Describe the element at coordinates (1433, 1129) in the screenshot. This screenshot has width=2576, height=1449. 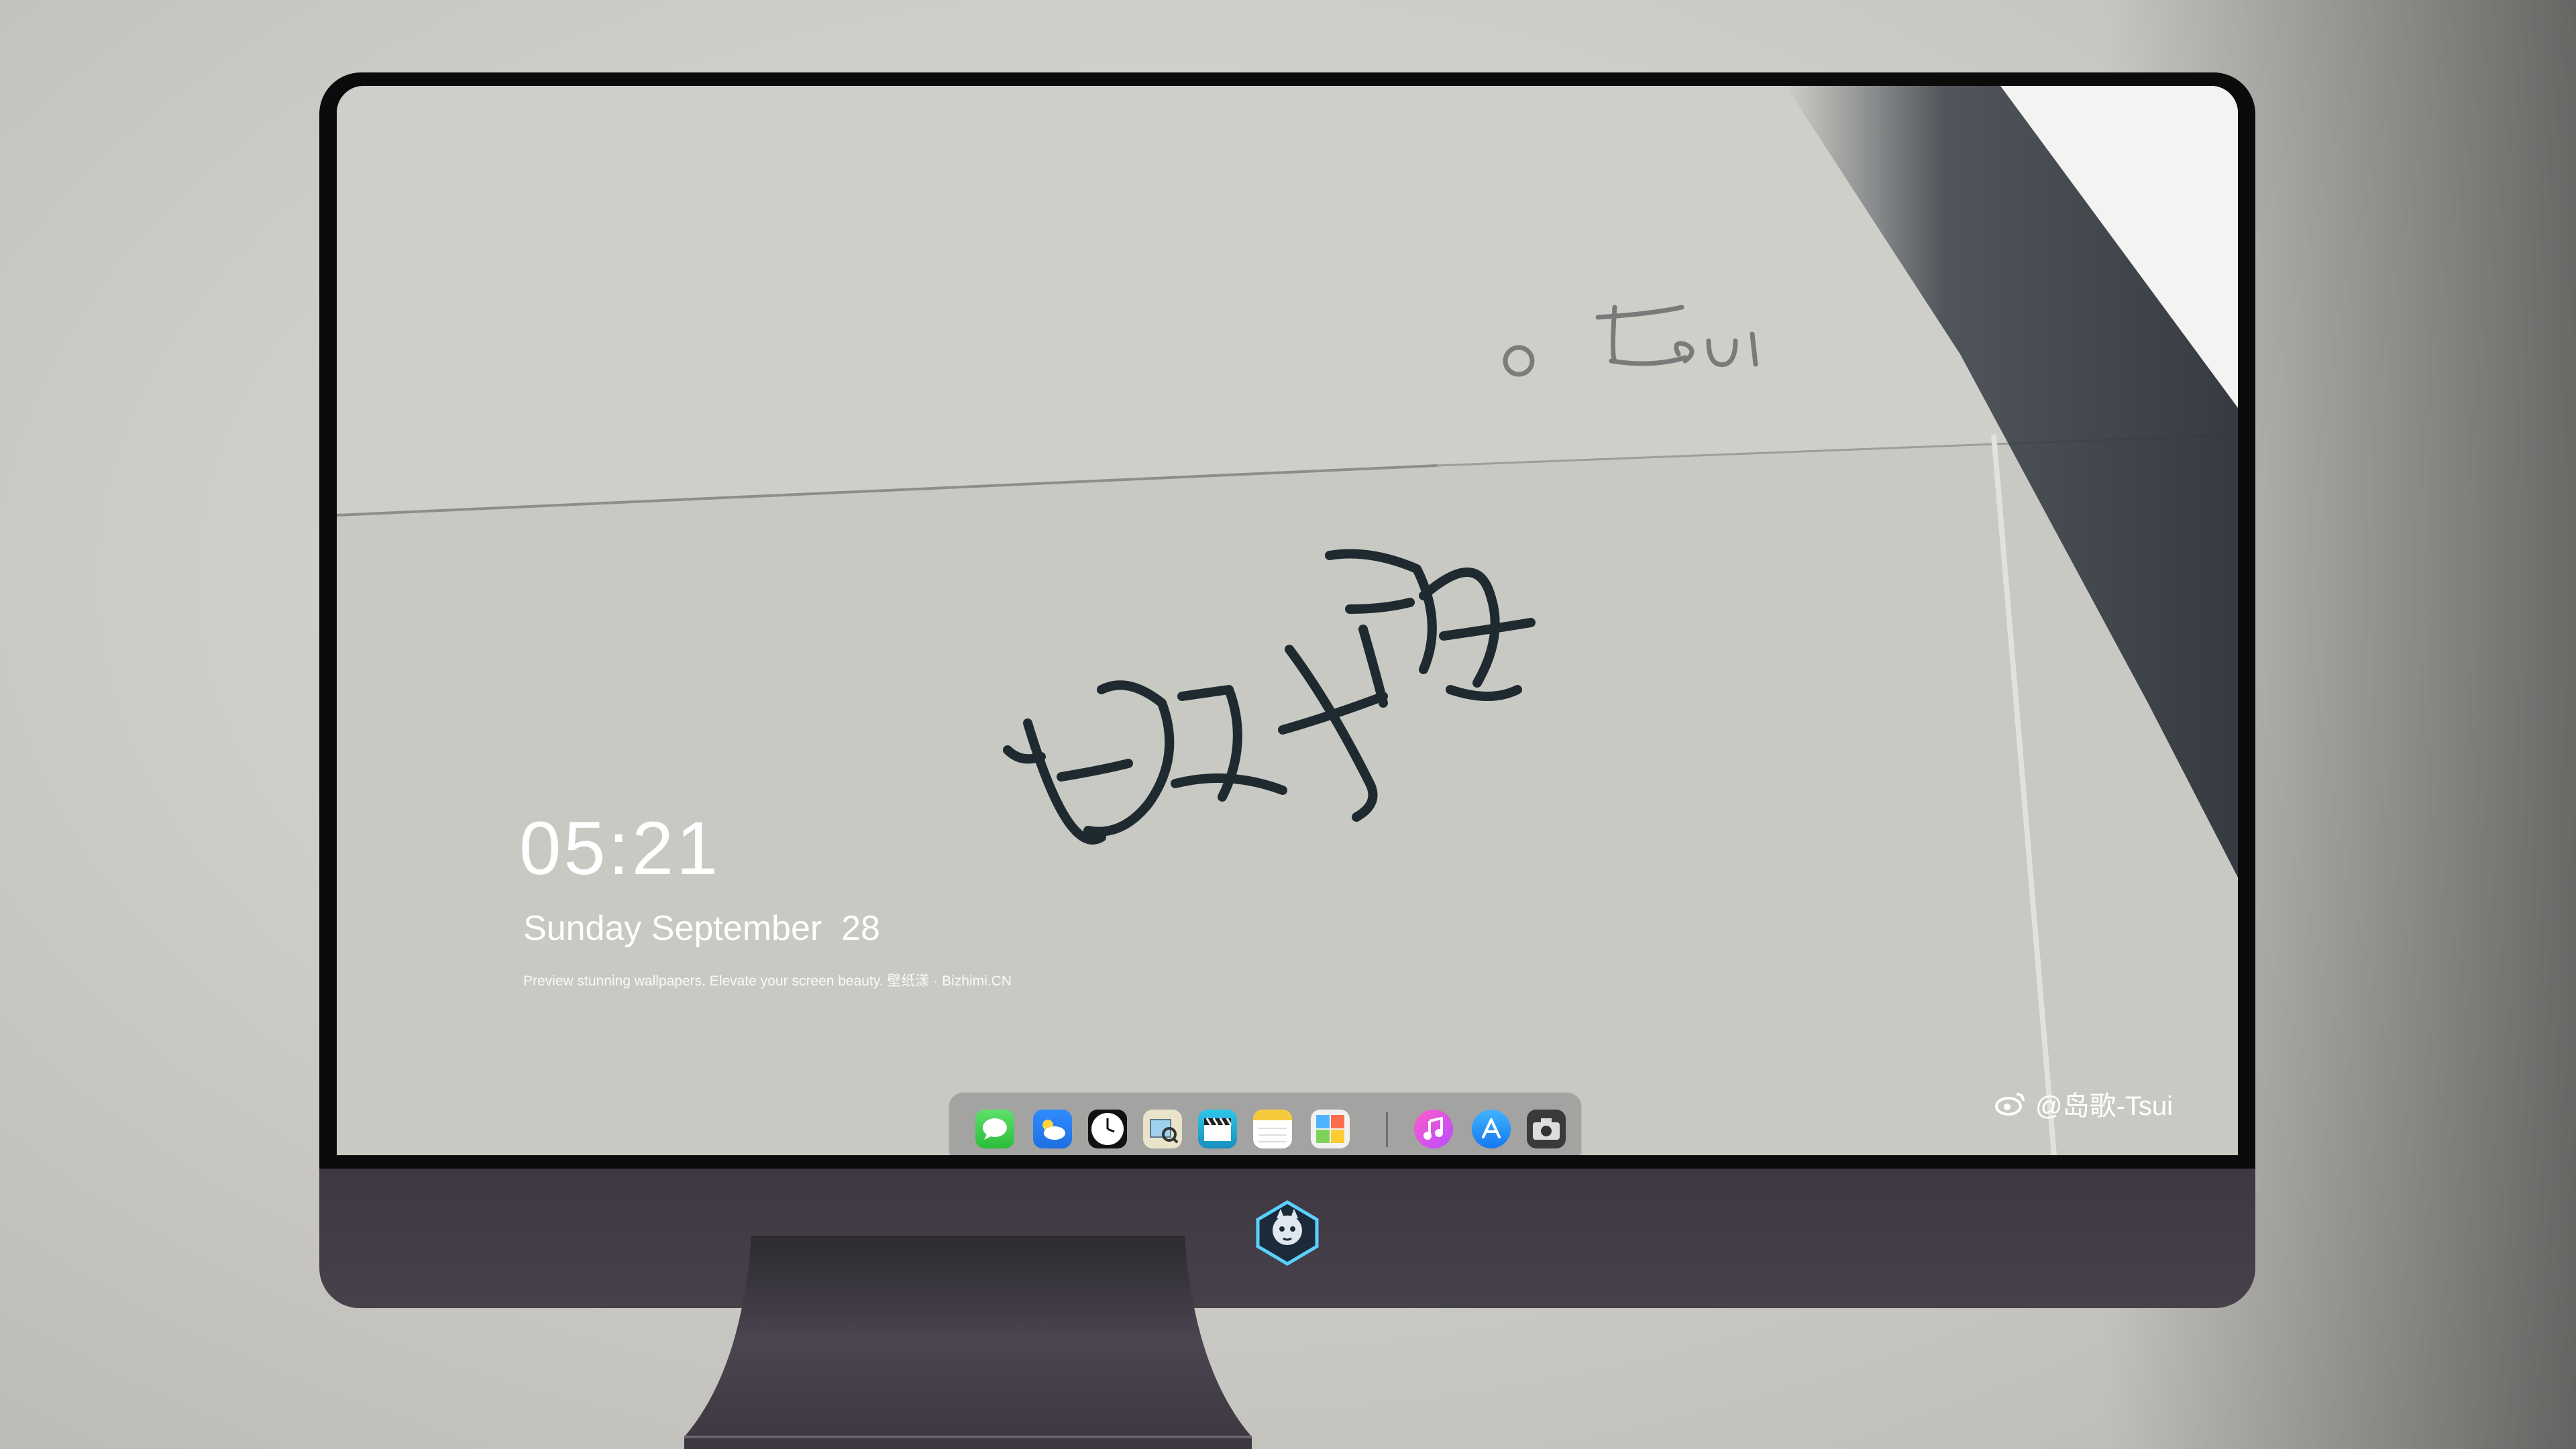
I see `music-icon` at that location.